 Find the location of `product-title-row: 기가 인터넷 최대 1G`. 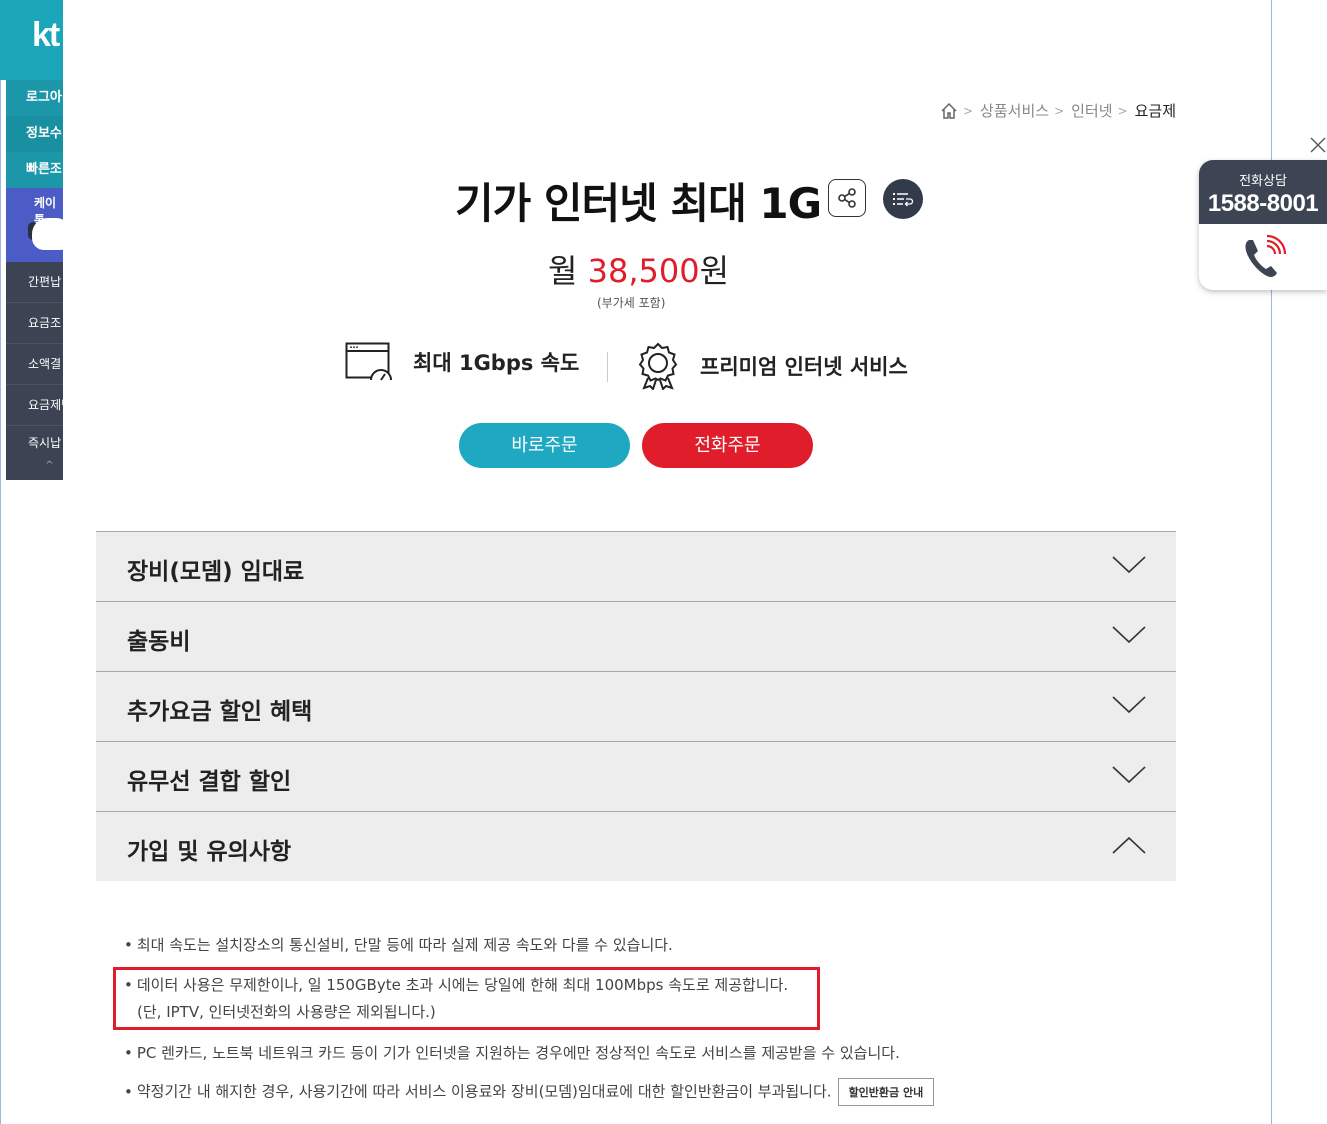

product-title-row: 기가 인터넷 최대 1G is located at coordinates (663, 198).